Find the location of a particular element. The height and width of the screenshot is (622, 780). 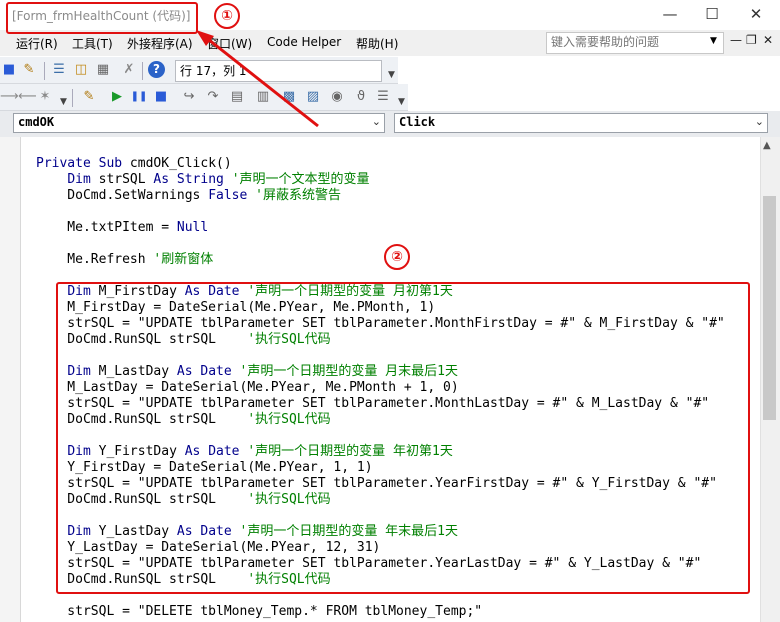

annotation-badge-2: ② is located at coordinates (397, 257).